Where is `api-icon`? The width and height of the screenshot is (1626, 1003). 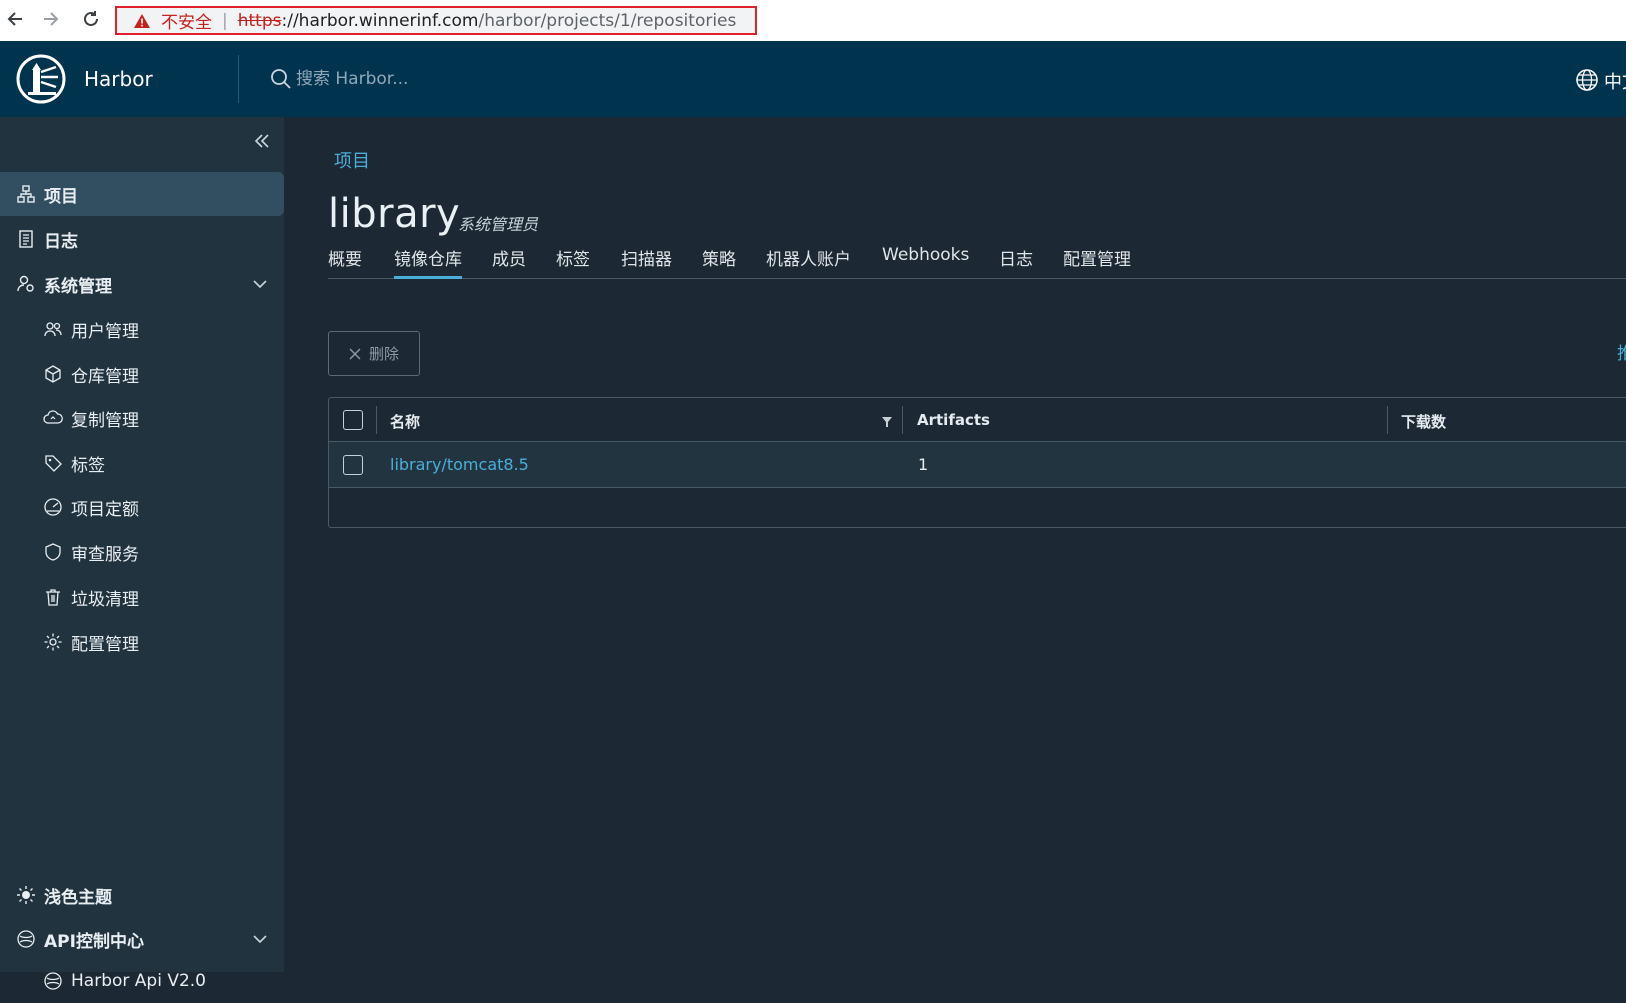
api-icon is located at coordinates (26, 939).